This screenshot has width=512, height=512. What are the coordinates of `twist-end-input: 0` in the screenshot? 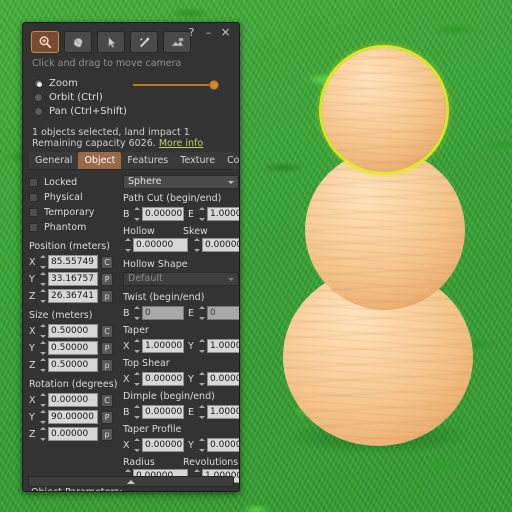 It's located at (223, 313).